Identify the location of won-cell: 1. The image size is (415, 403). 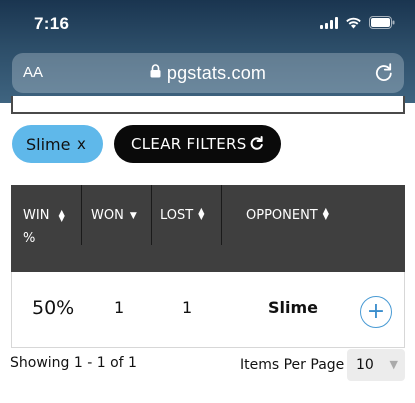
(119, 307).